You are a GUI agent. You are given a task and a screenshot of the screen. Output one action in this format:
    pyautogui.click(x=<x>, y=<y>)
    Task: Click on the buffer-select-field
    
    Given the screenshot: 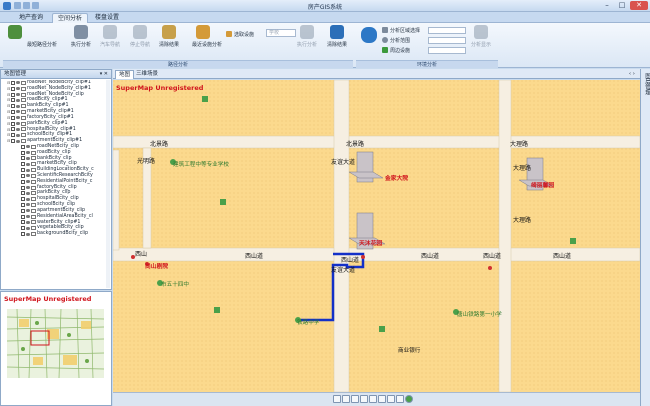 What is the action you would take?
    pyautogui.click(x=447, y=30)
    